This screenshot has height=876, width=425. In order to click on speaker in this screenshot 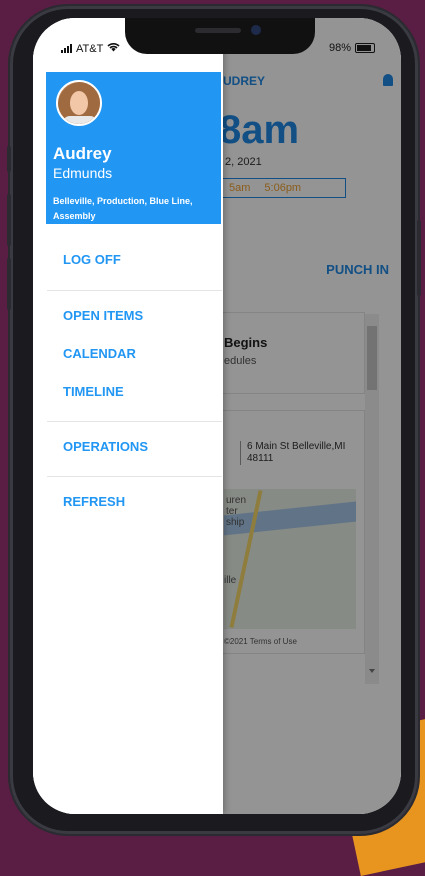, I will do `click(218, 30)`.